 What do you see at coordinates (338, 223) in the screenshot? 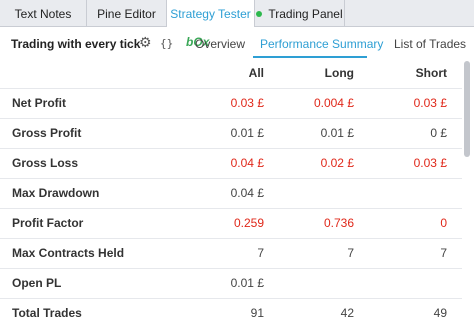
I see `value-long: 0.736` at bounding box center [338, 223].